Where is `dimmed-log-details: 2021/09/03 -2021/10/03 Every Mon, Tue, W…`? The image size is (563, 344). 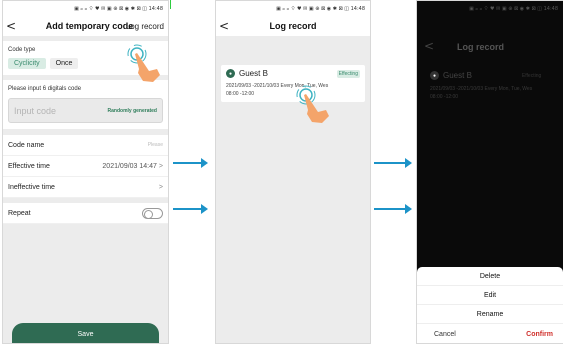 dimmed-log-details: 2021/09/03 -2021/10/03 Every Mon, Tue, W… is located at coordinates (481, 93).